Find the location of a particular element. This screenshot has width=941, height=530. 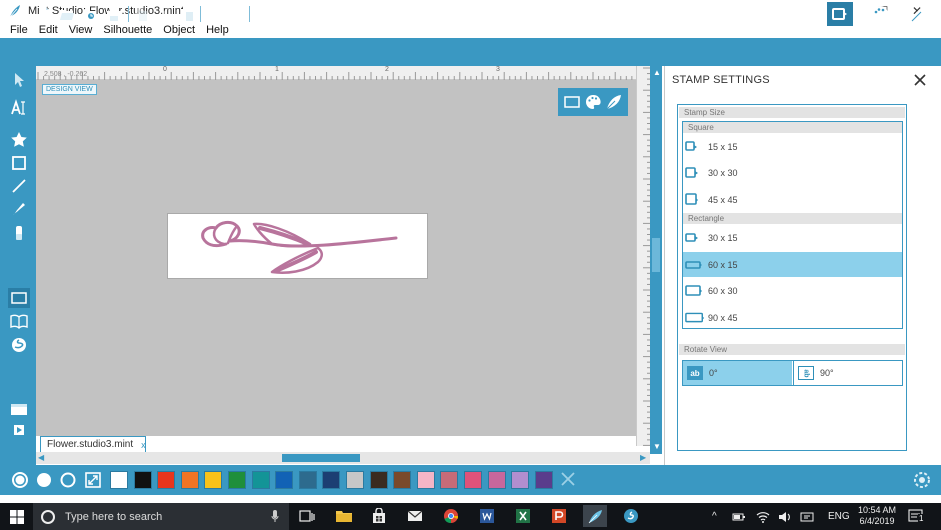

paste-icon is located at coordinates (187, 14).